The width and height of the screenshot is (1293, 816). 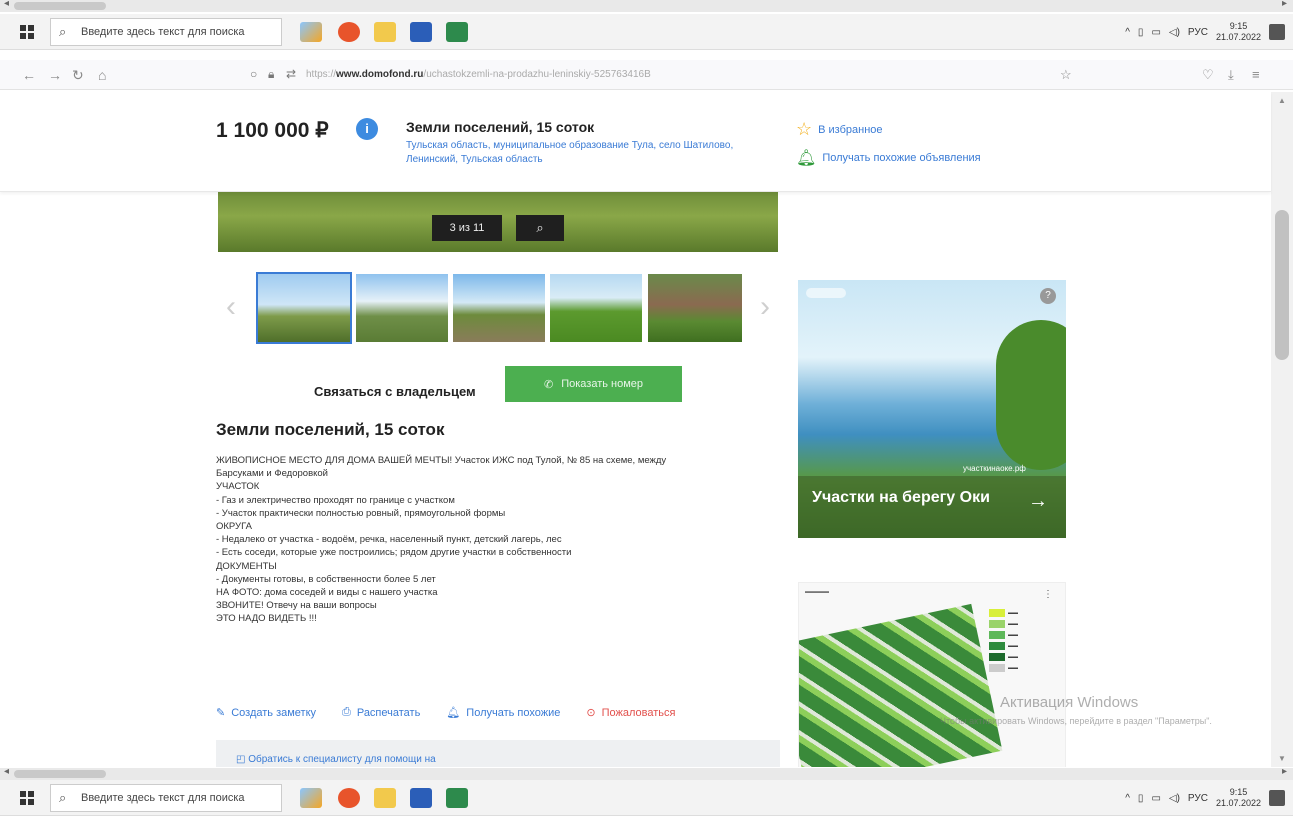 I want to click on description-title: Земли поселений, 15 соток, so click(x=330, y=429).